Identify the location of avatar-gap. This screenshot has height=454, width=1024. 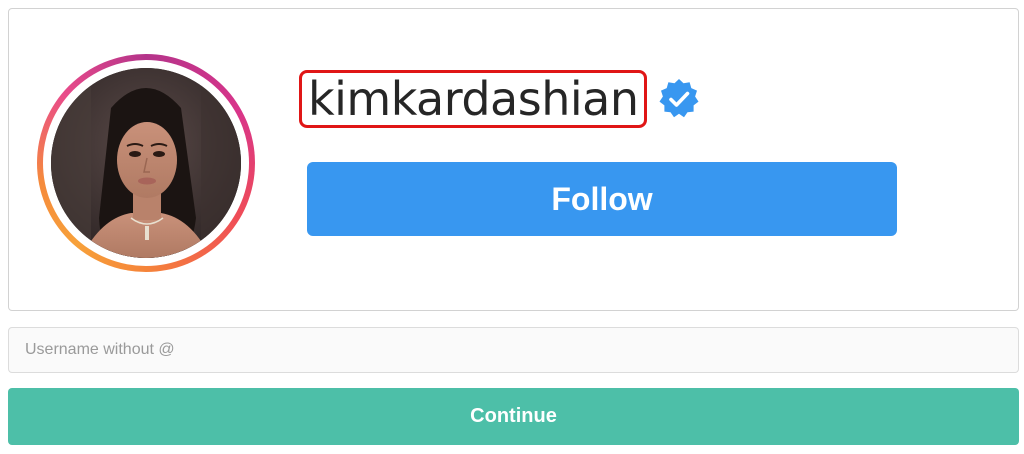
(146, 163).